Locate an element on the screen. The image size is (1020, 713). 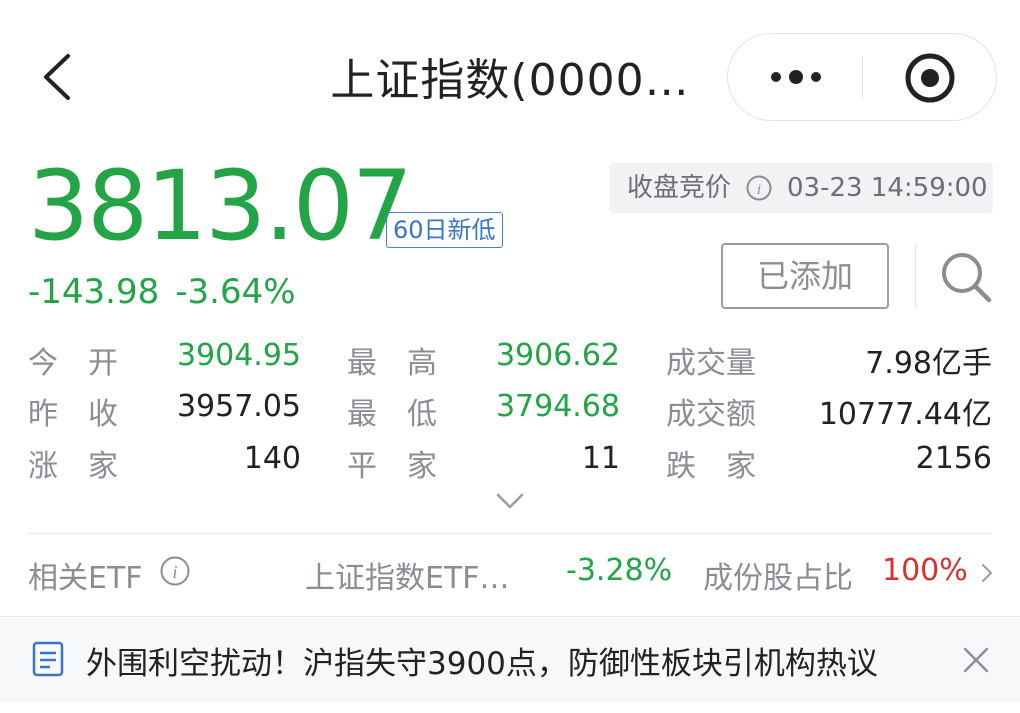
stat-value: 2156 is located at coordinates (953, 458).